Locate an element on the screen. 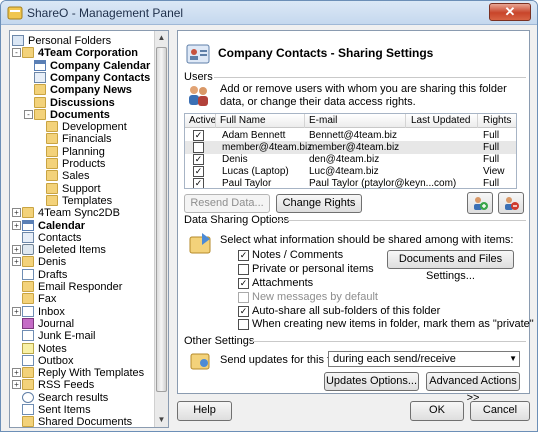 The width and height of the screenshot is (538, 432). tree-item-label: Notes is located at coordinates (52, 348).